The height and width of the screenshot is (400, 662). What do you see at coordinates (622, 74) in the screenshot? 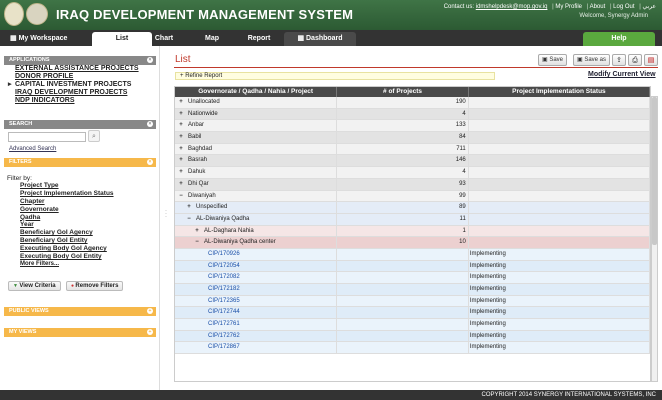
I see `modify-current-view-link: Modify Current View` at bounding box center [622, 74].